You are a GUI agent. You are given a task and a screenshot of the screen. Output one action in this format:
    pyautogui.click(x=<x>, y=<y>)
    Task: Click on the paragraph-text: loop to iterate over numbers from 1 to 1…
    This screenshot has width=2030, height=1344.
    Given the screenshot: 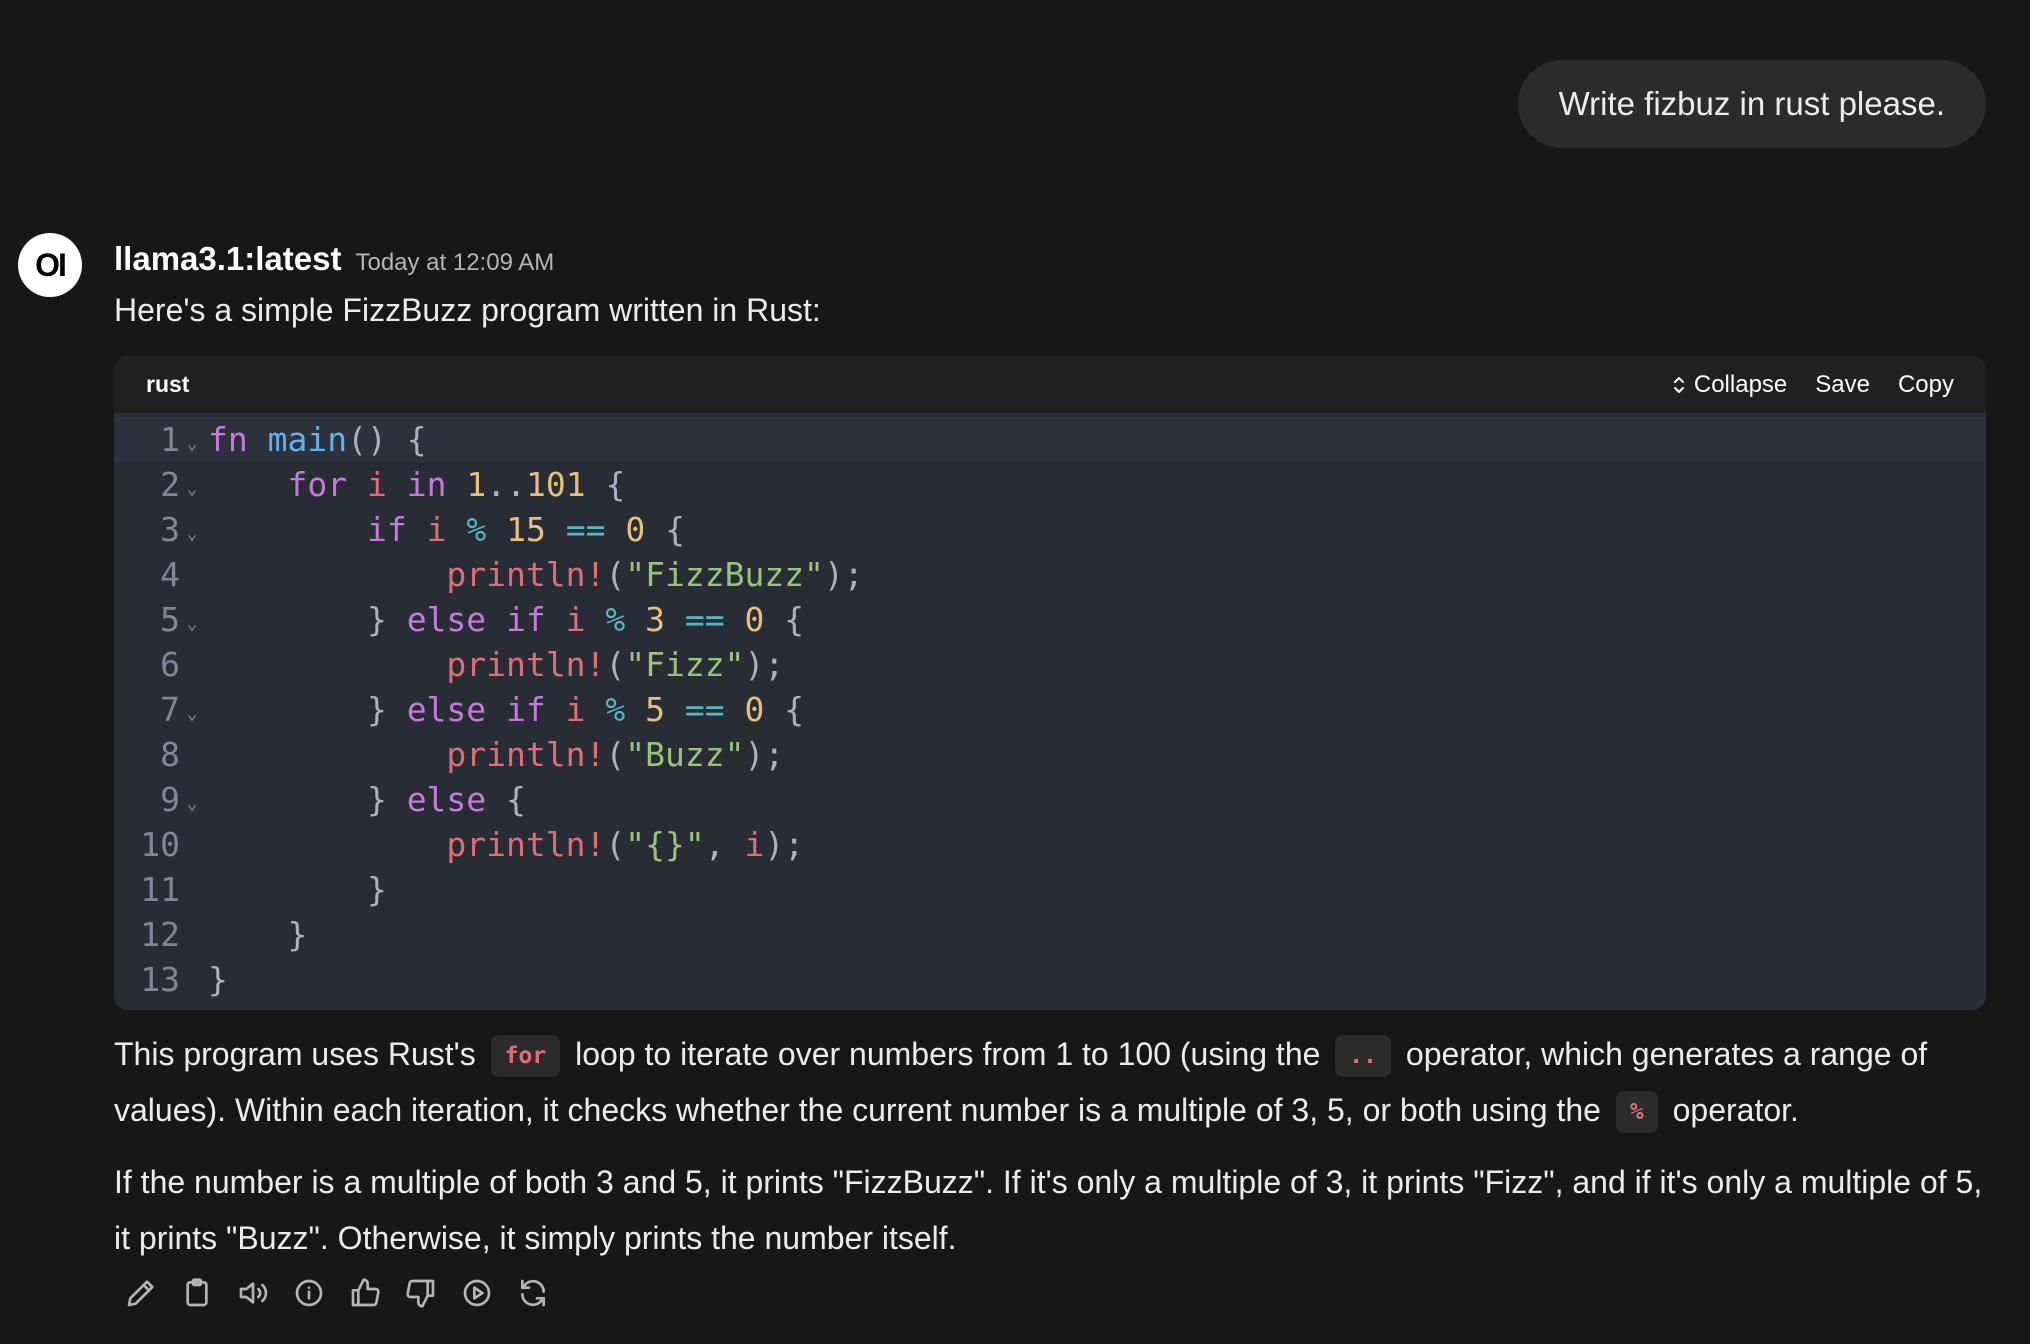 What is the action you would take?
    pyautogui.click(x=948, y=1054)
    